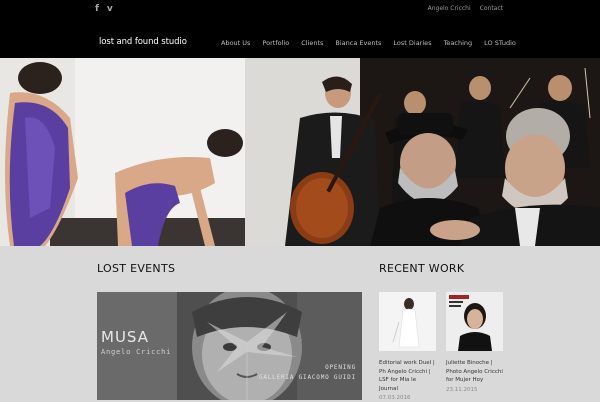 The image size is (600, 402). What do you see at coordinates (395, 398) in the screenshot?
I see `recent-work-date: 07.03.2016` at bounding box center [395, 398].